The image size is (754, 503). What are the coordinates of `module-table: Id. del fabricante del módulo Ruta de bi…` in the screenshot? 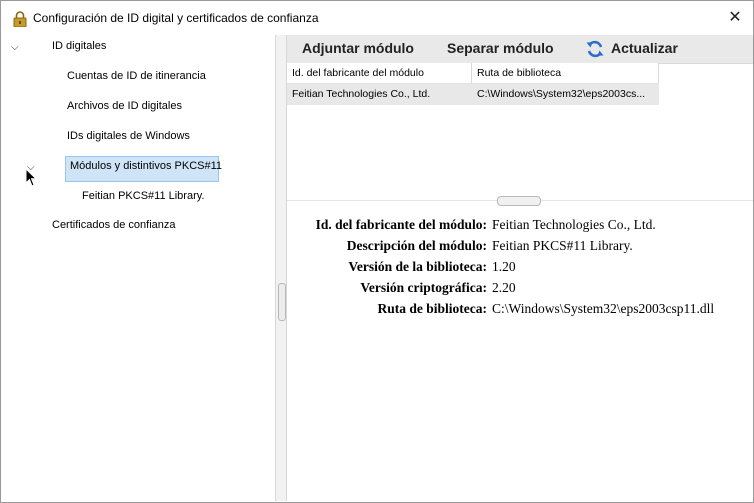 It's located at (473, 84).